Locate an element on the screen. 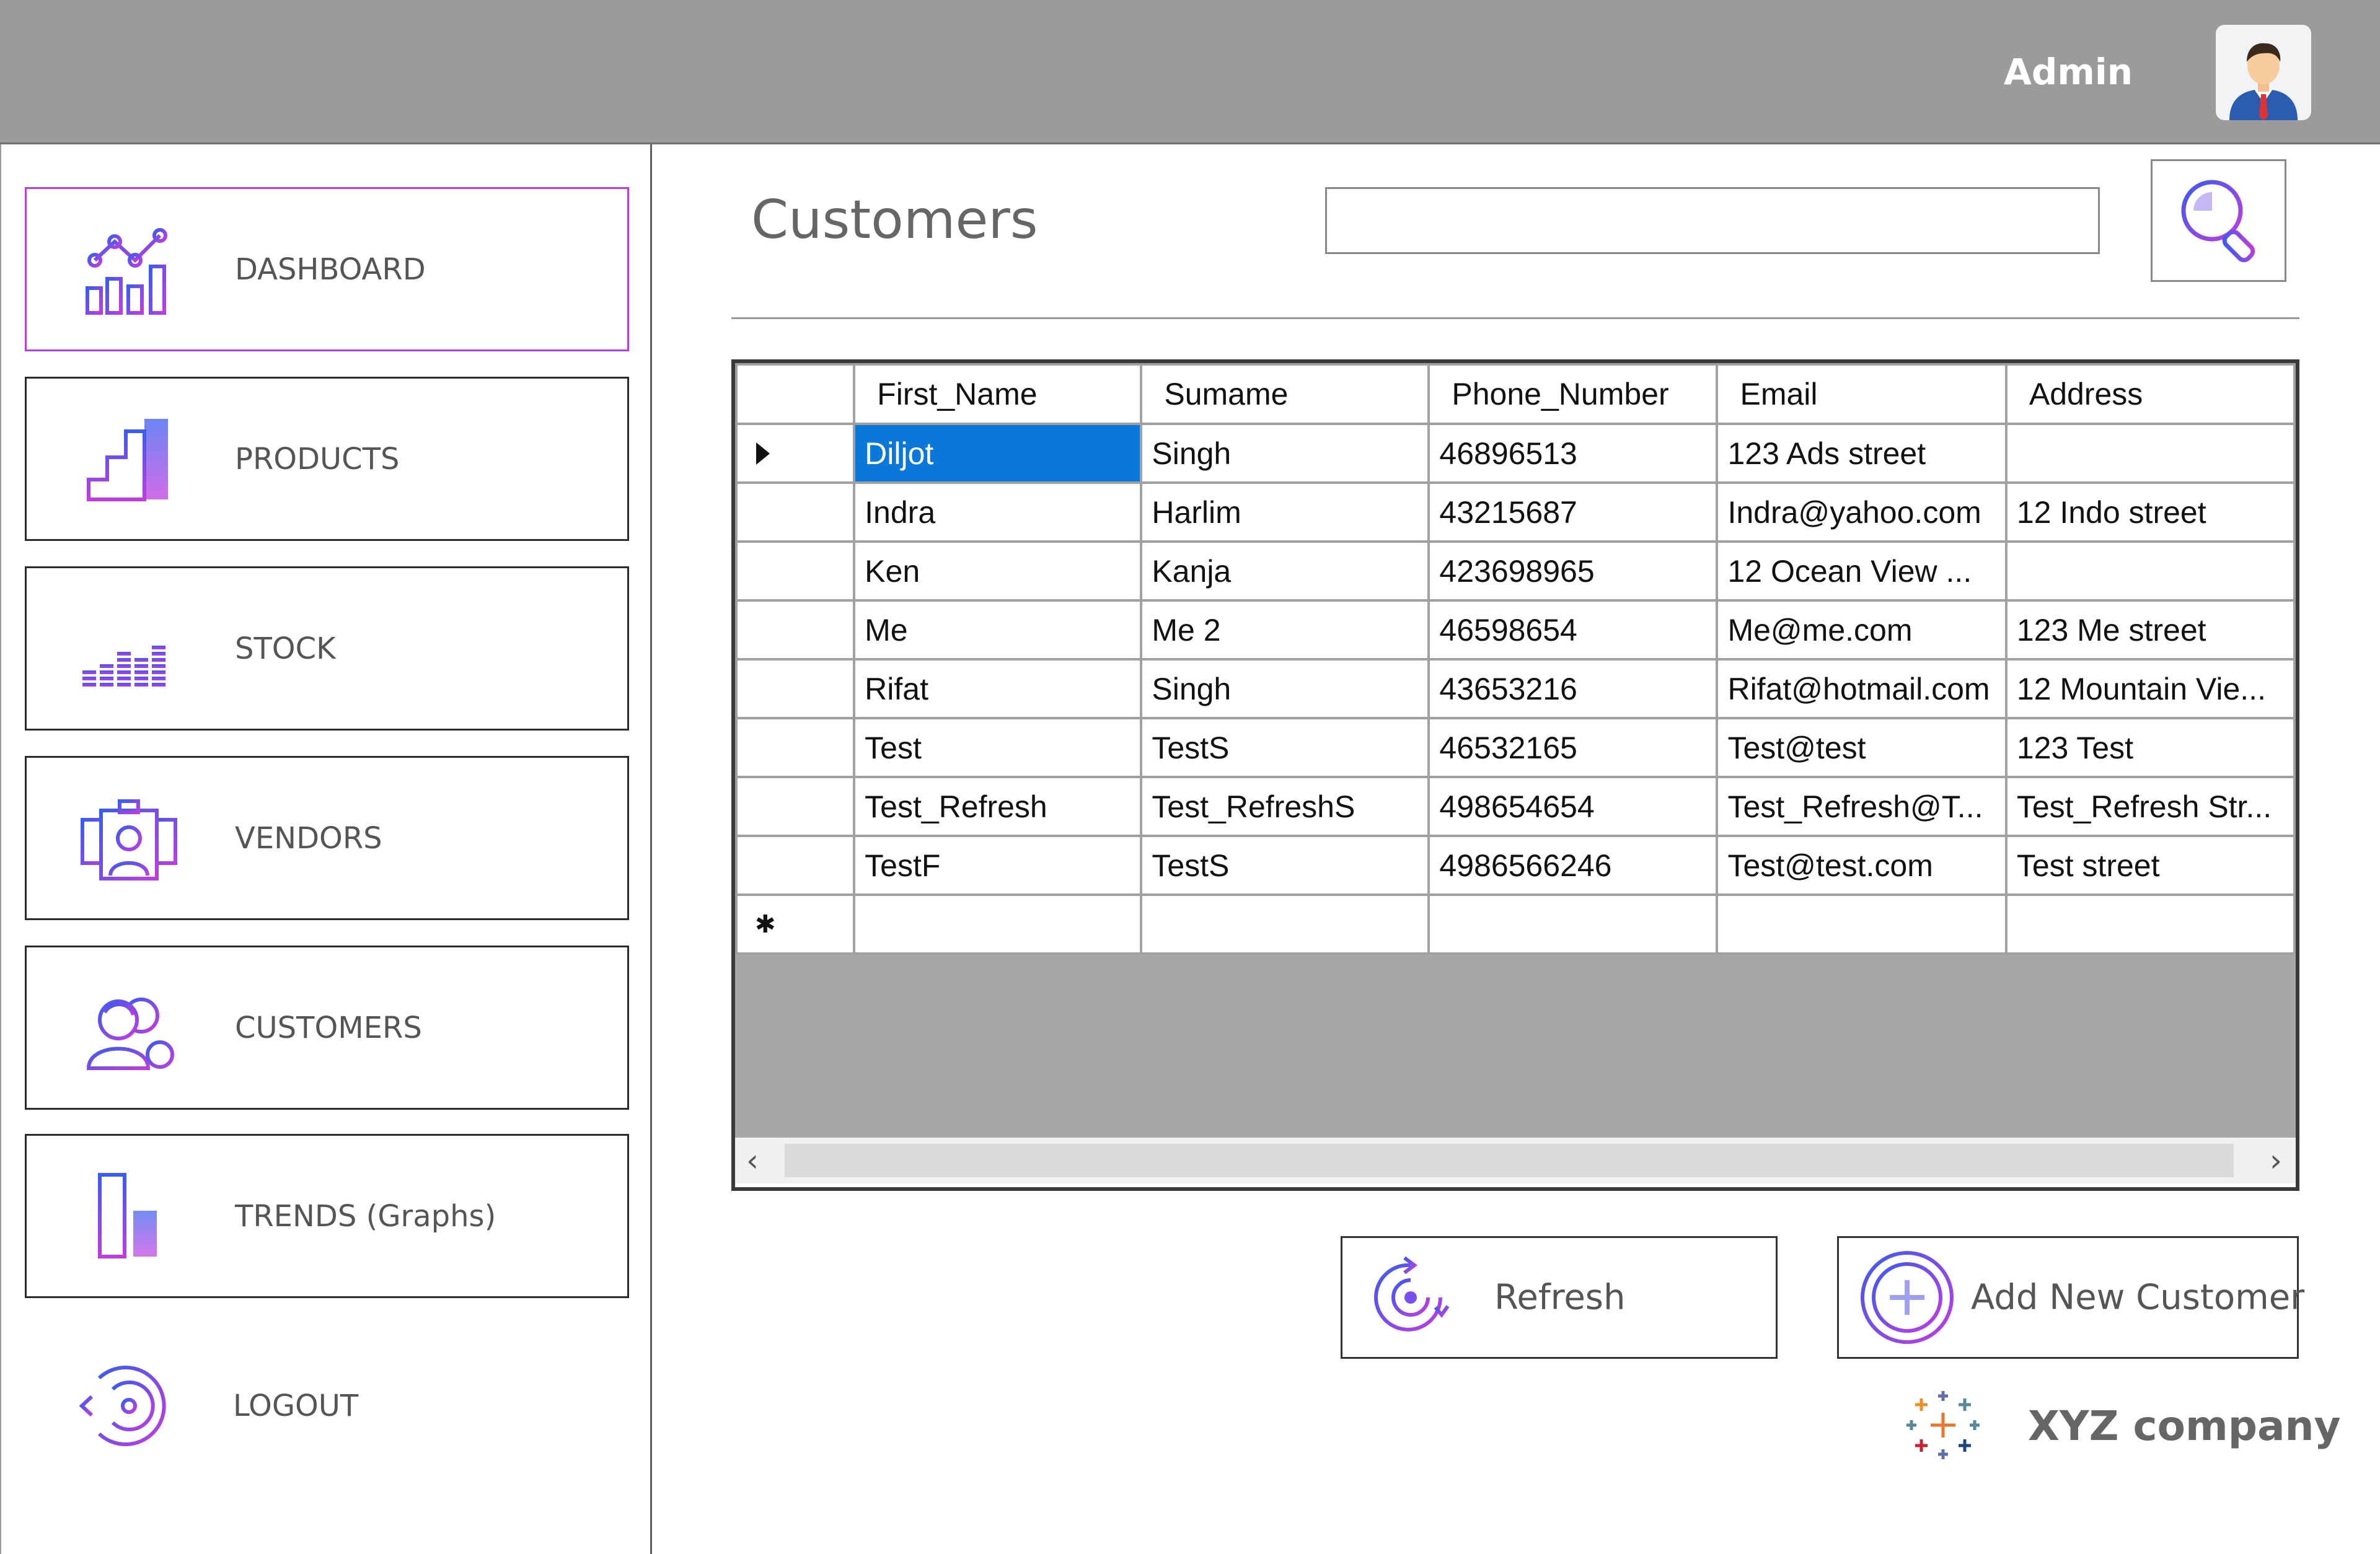  add-circle-icon is located at coordinates (1907, 1297).